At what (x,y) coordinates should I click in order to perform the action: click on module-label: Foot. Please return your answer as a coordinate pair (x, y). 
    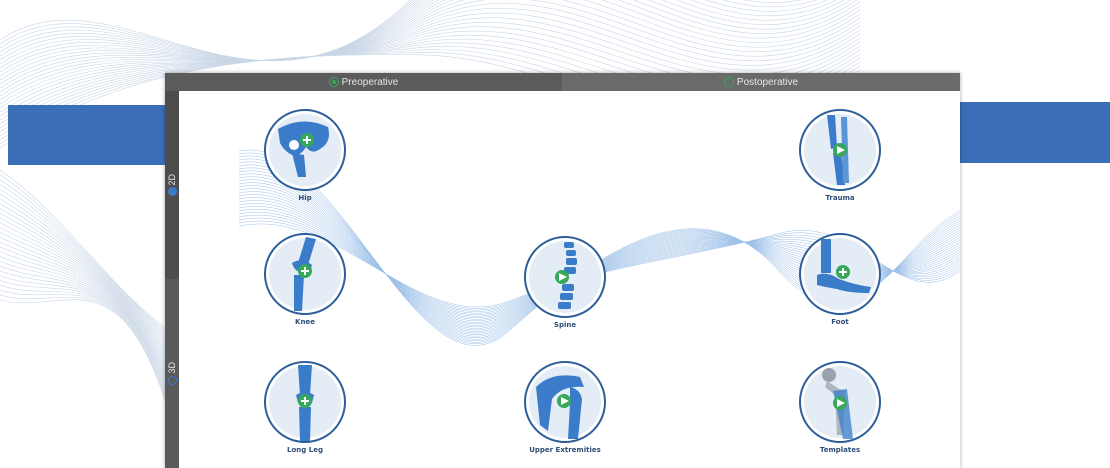
    Looking at the image, I should click on (840, 322).